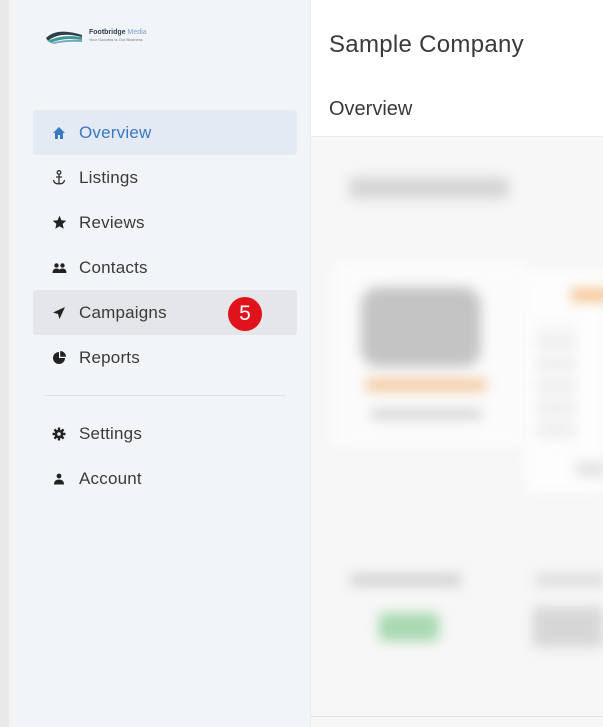 This screenshot has height=727, width=603. What do you see at coordinates (115, 132) in the screenshot?
I see `sidebar-item-label: Overview` at bounding box center [115, 132].